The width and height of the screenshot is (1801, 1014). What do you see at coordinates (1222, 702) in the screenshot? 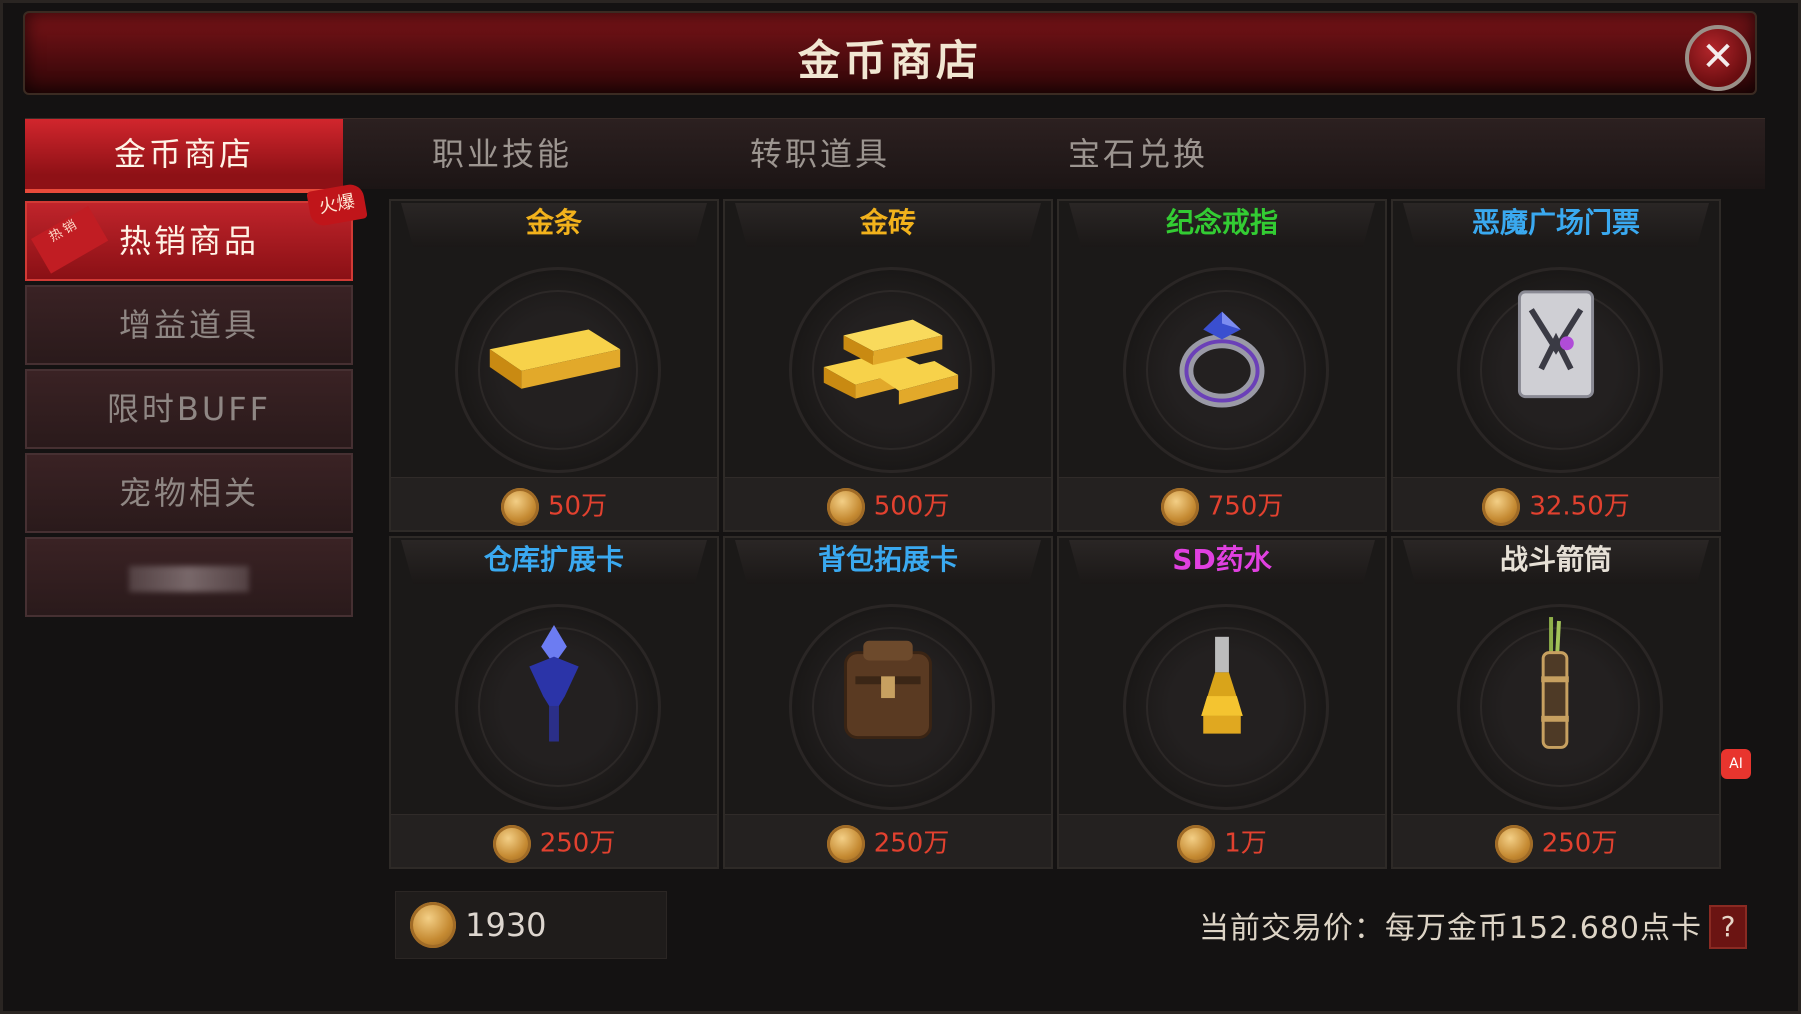
I see `item-card: SD药水 1万` at bounding box center [1222, 702].